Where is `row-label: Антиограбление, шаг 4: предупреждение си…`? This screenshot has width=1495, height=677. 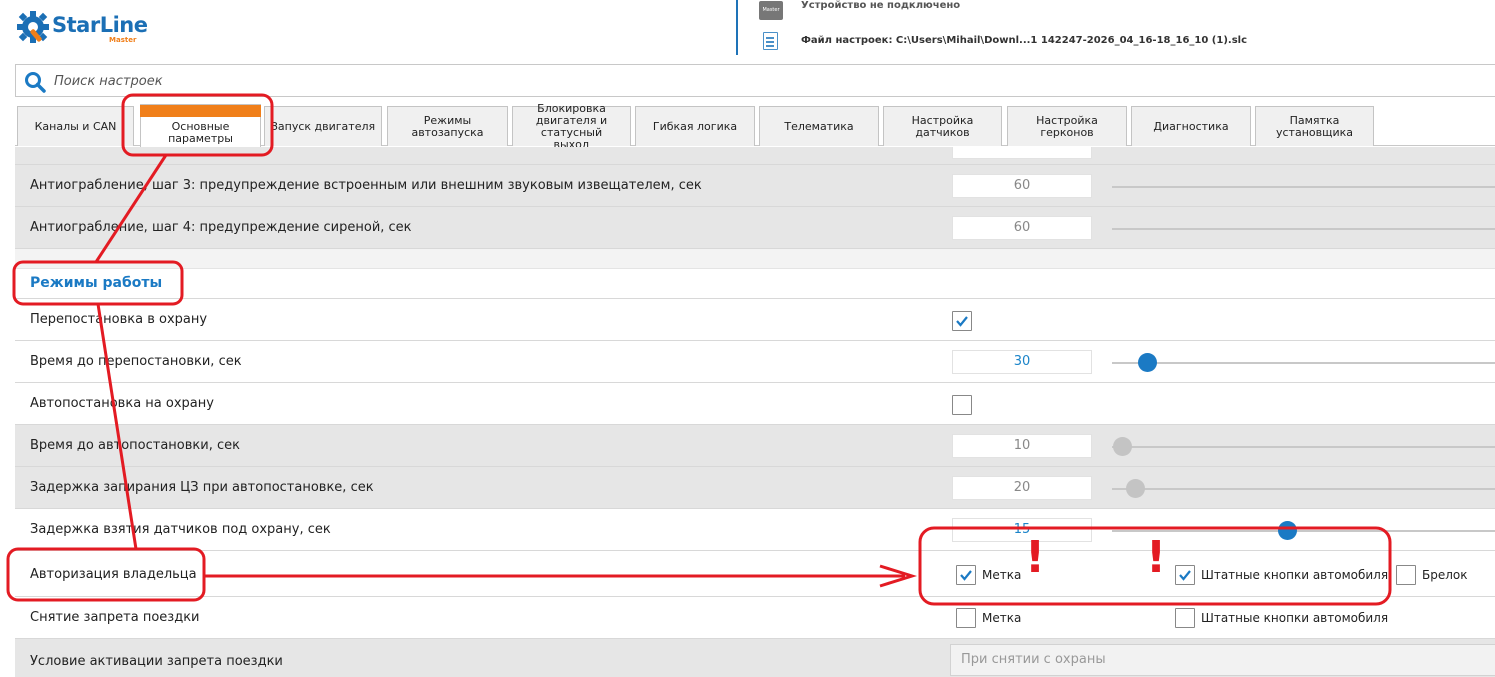
row-label: Антиограбление, шаг 4: предупреждение си… is located at coordinates (221, 227).